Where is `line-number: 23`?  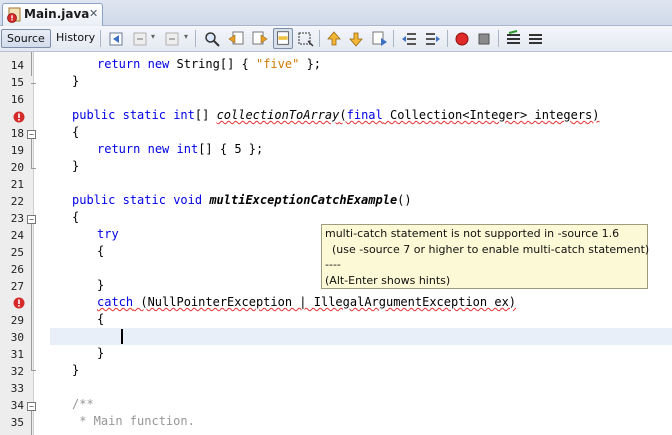 line-number: 23 is located at coordinates (17, 218).